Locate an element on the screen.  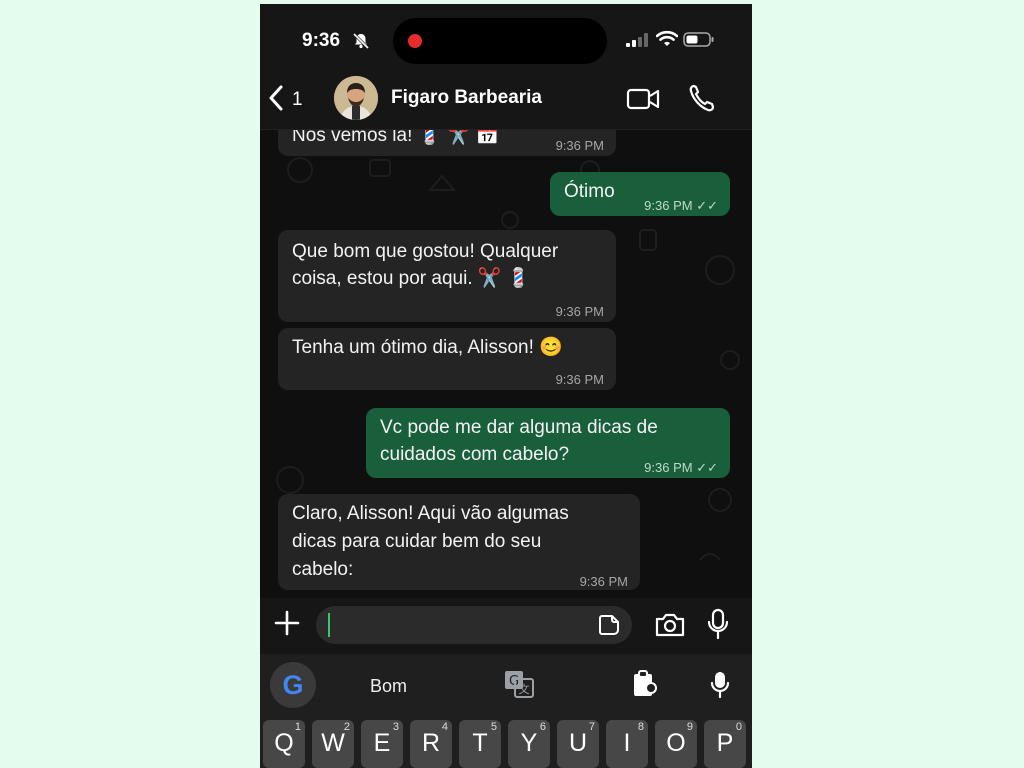
translate-icon: G文 is located at coordinates (519, 686).